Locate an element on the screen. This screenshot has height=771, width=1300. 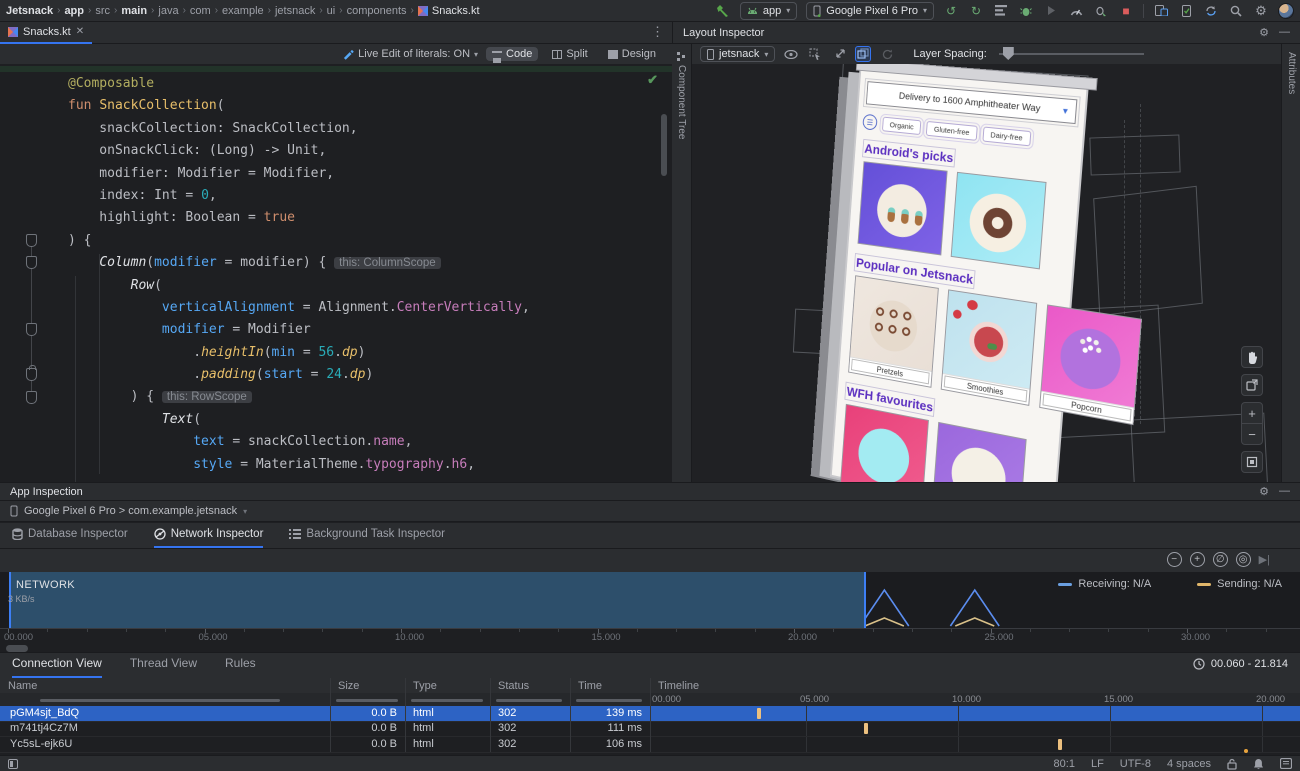
network-traffic-chart: NETWORK 3 KB/s Receiving: N/A Sending is located at coordinates (650, 600).